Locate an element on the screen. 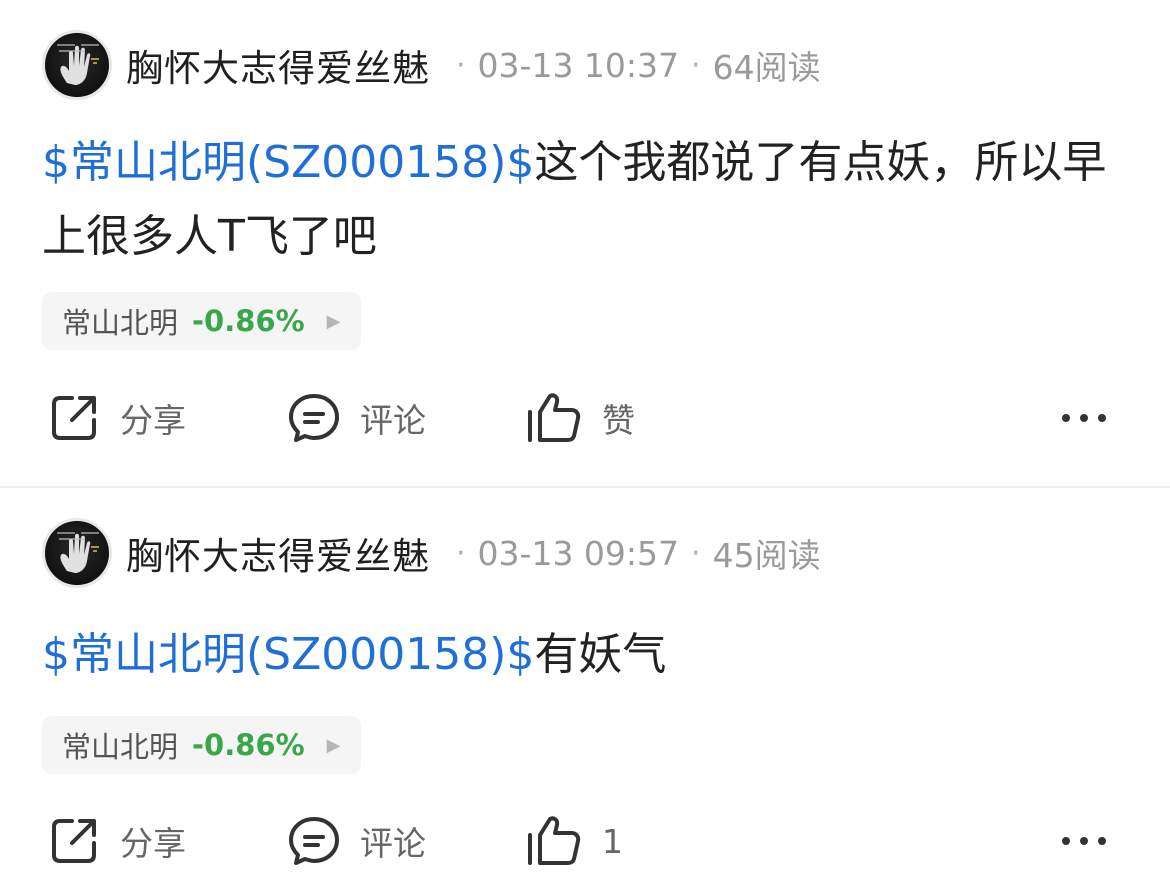 Image resolution: width=1170 pixels, height=892 pixels. post-content: $常山北明(SZ000158)$有妖气 is located at coordinates (582, 655).